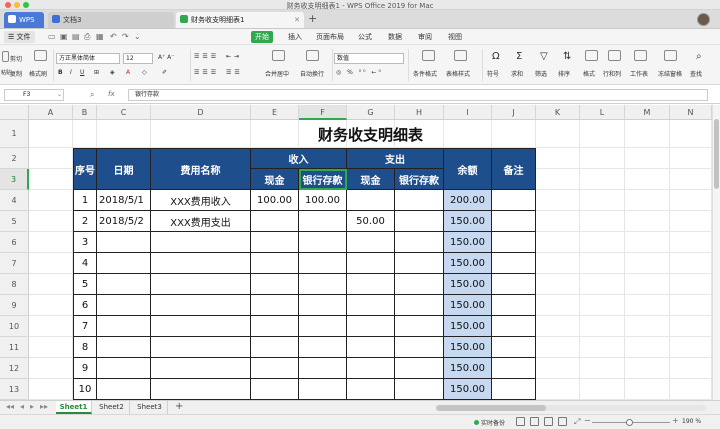  I want to click on sort-icon: ⇅, so click(567, 56).